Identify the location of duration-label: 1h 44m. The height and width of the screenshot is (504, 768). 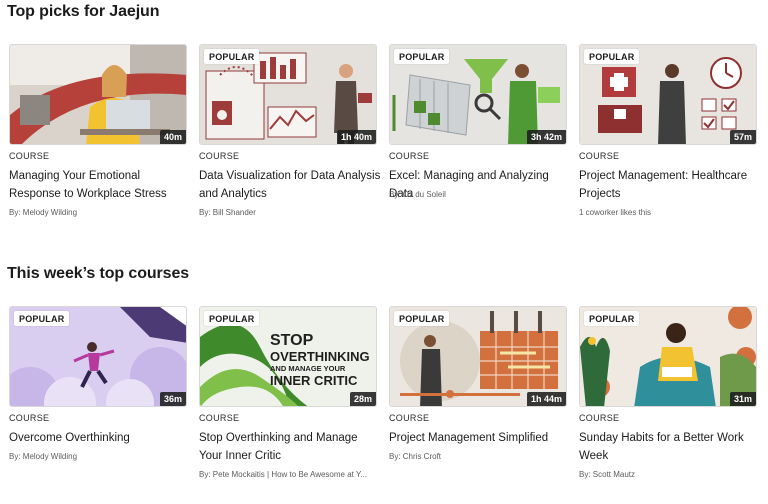
(546, 399).